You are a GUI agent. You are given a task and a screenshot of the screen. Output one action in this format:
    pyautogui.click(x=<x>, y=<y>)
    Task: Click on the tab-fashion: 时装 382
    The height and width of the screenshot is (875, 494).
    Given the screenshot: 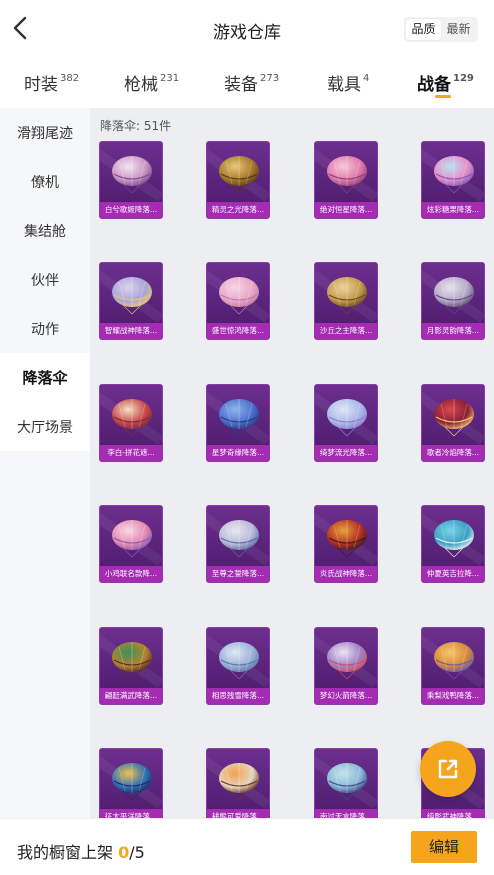 What is the action you would take?
    pyautogui.click(x=51, y=82)
    